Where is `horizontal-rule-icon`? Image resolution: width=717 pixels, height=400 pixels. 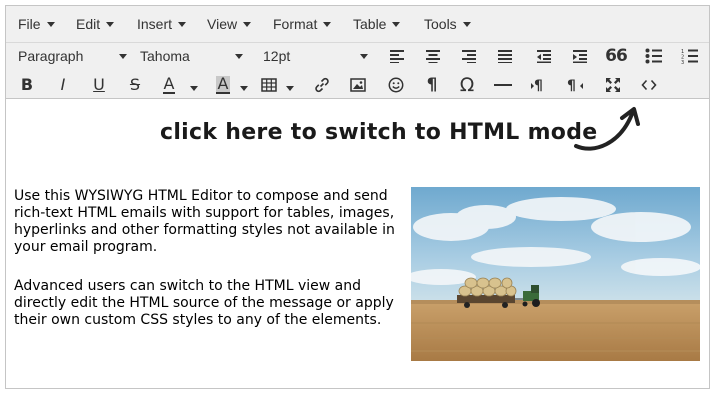 horizontal-rule-icon is located at coordinates (503, 85).